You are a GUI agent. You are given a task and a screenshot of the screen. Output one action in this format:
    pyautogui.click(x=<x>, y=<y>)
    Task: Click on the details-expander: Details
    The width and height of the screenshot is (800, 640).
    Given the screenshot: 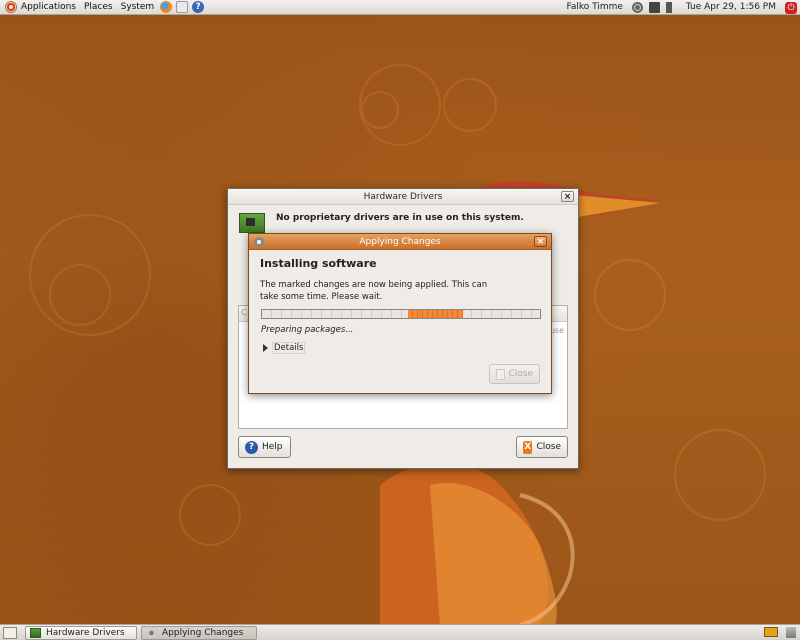 What is the action you would take?
    pyautogui.click(x=284, y=348)
    